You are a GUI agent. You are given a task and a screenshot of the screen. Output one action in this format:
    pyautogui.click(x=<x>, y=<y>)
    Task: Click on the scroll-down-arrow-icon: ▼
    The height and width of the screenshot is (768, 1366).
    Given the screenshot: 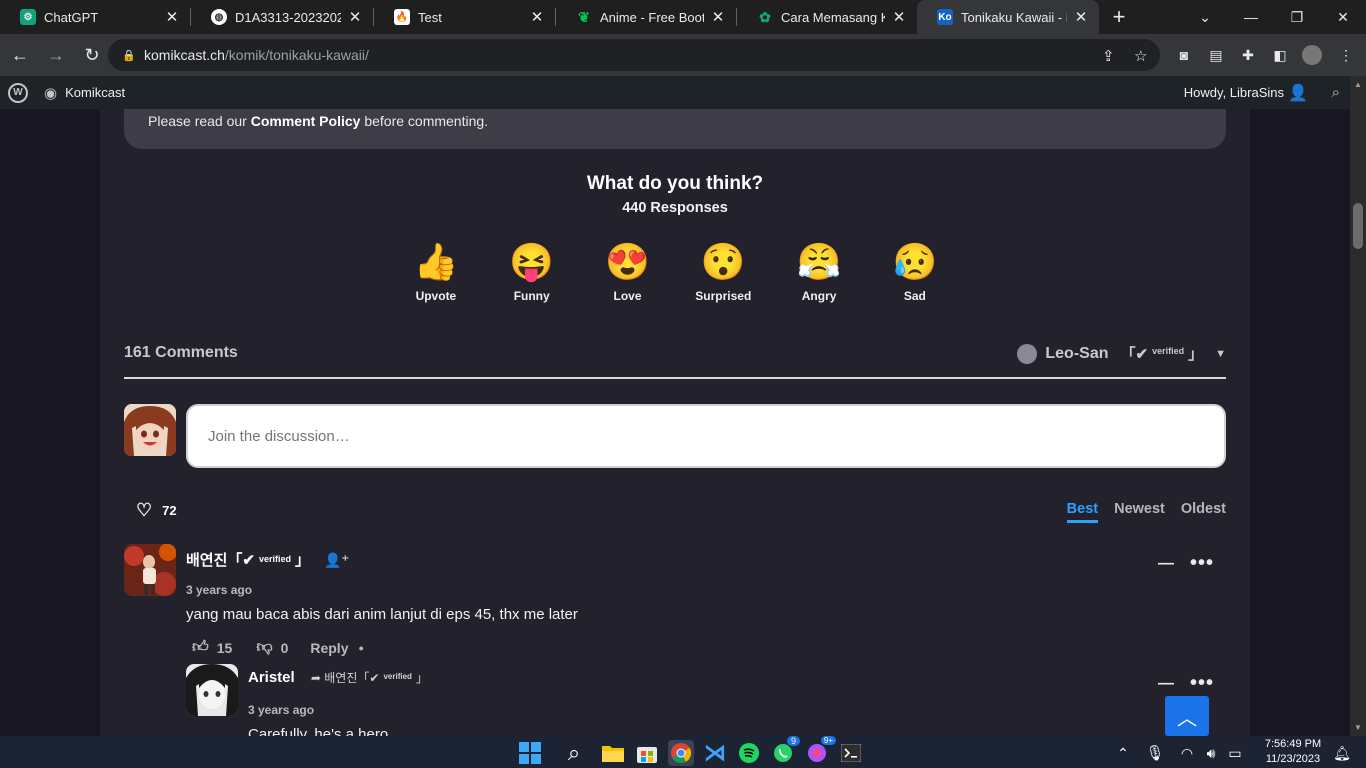 What is the action you would take?
    pyautogui.click(x=1358, y=727)
    